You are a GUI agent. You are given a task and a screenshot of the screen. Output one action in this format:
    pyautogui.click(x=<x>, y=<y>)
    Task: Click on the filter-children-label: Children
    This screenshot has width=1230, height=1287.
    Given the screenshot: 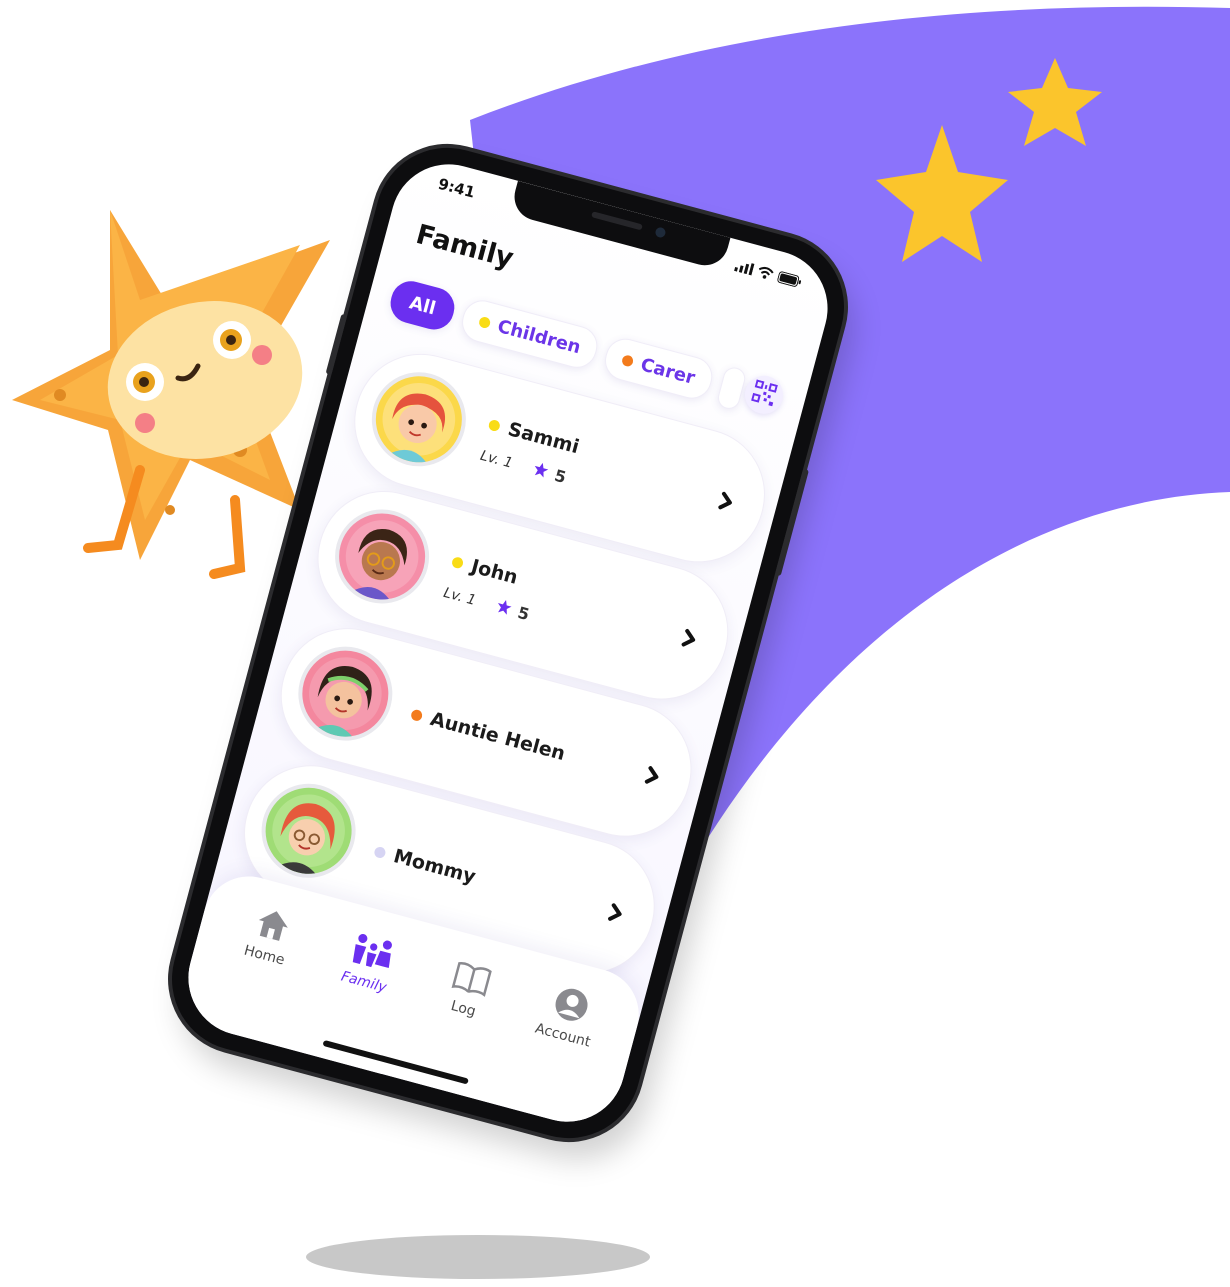 What is the action you would take?
    pyautogui.click(x=539, y=336)
    